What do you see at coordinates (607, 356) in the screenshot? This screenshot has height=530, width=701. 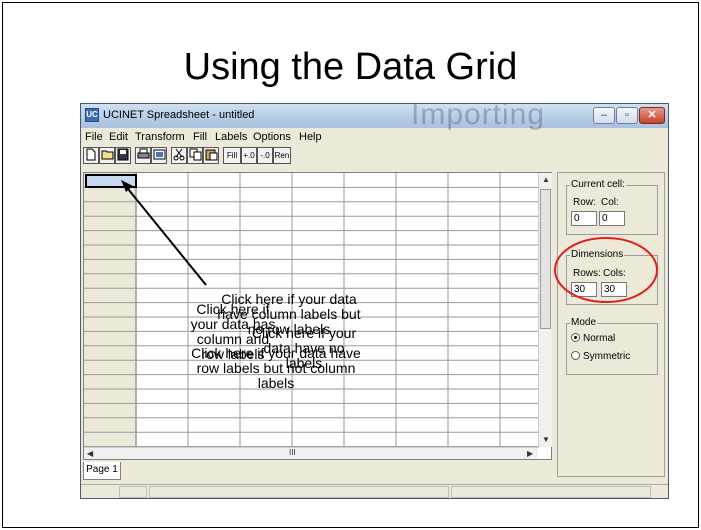 I see `mode-symmetric-label: Symmetric` at bounding box center [607, 356].